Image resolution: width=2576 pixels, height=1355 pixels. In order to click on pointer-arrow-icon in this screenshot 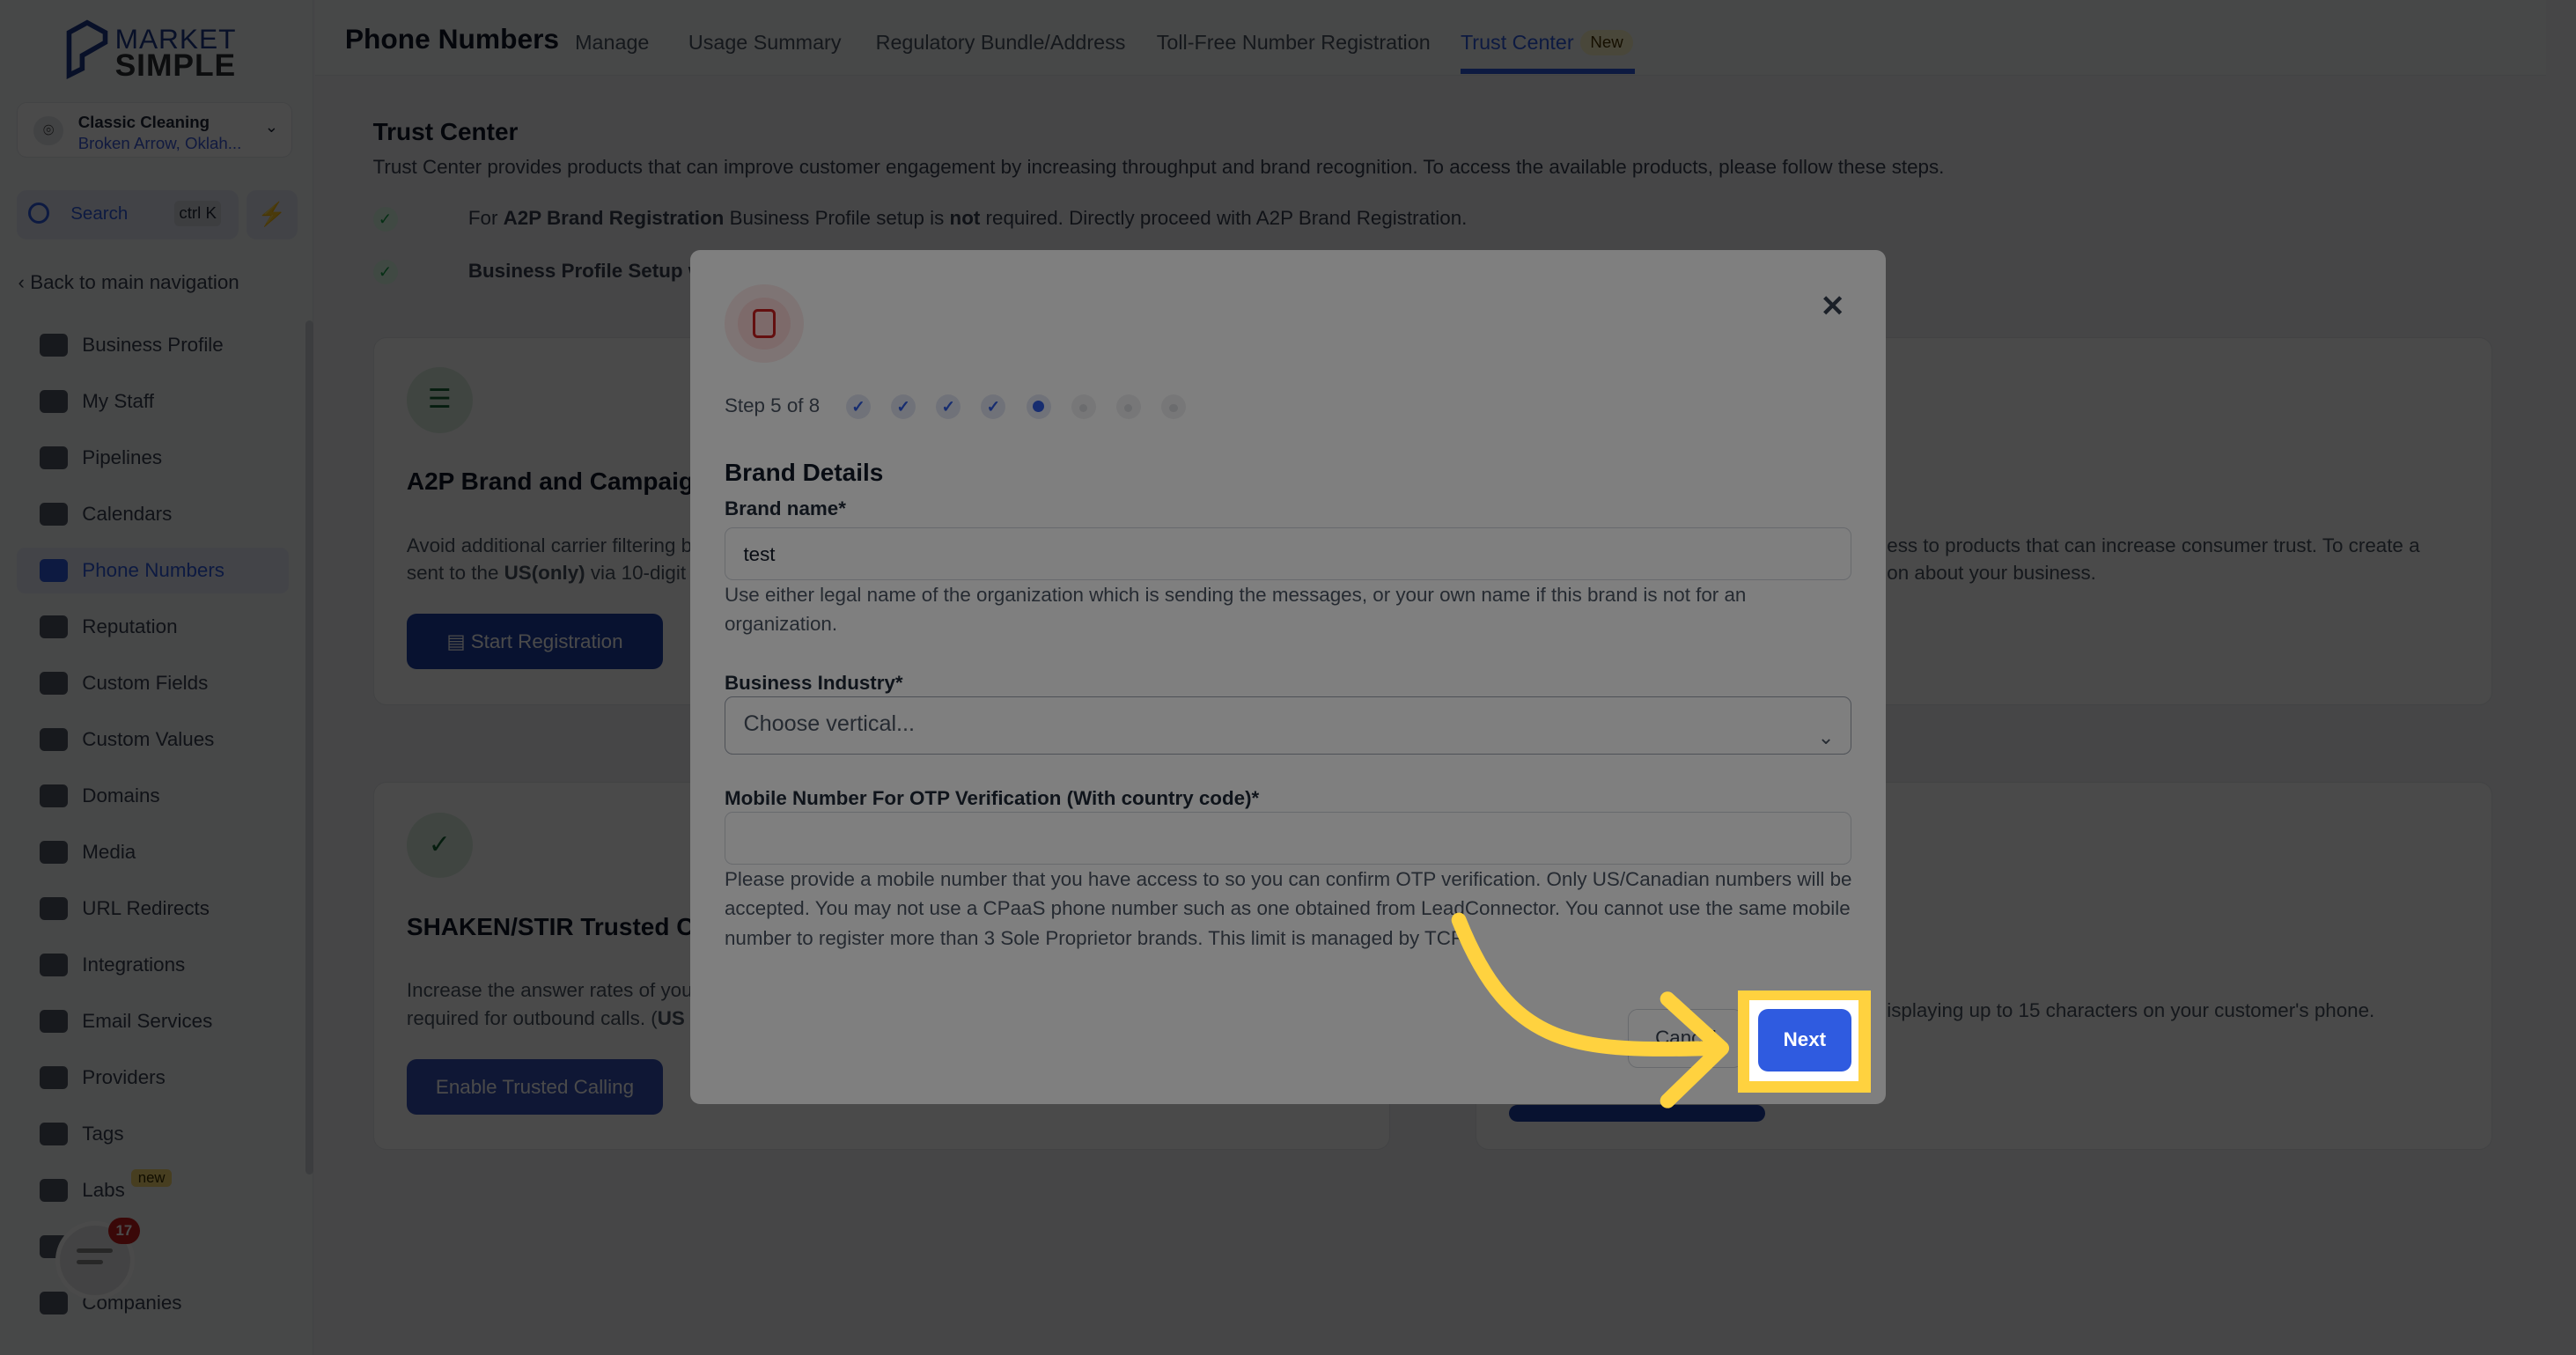, I will do `click(1591, 1010)`.